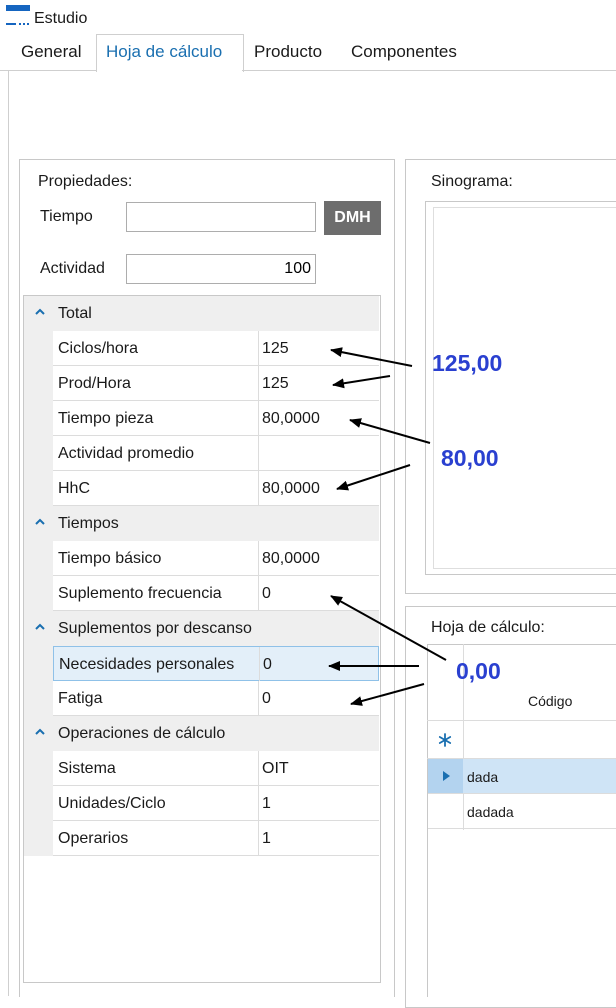  What do you see at coordinates (361, 382) in the screenshot?
I see `arrow-to-prod` at bounding box center [361, 382].